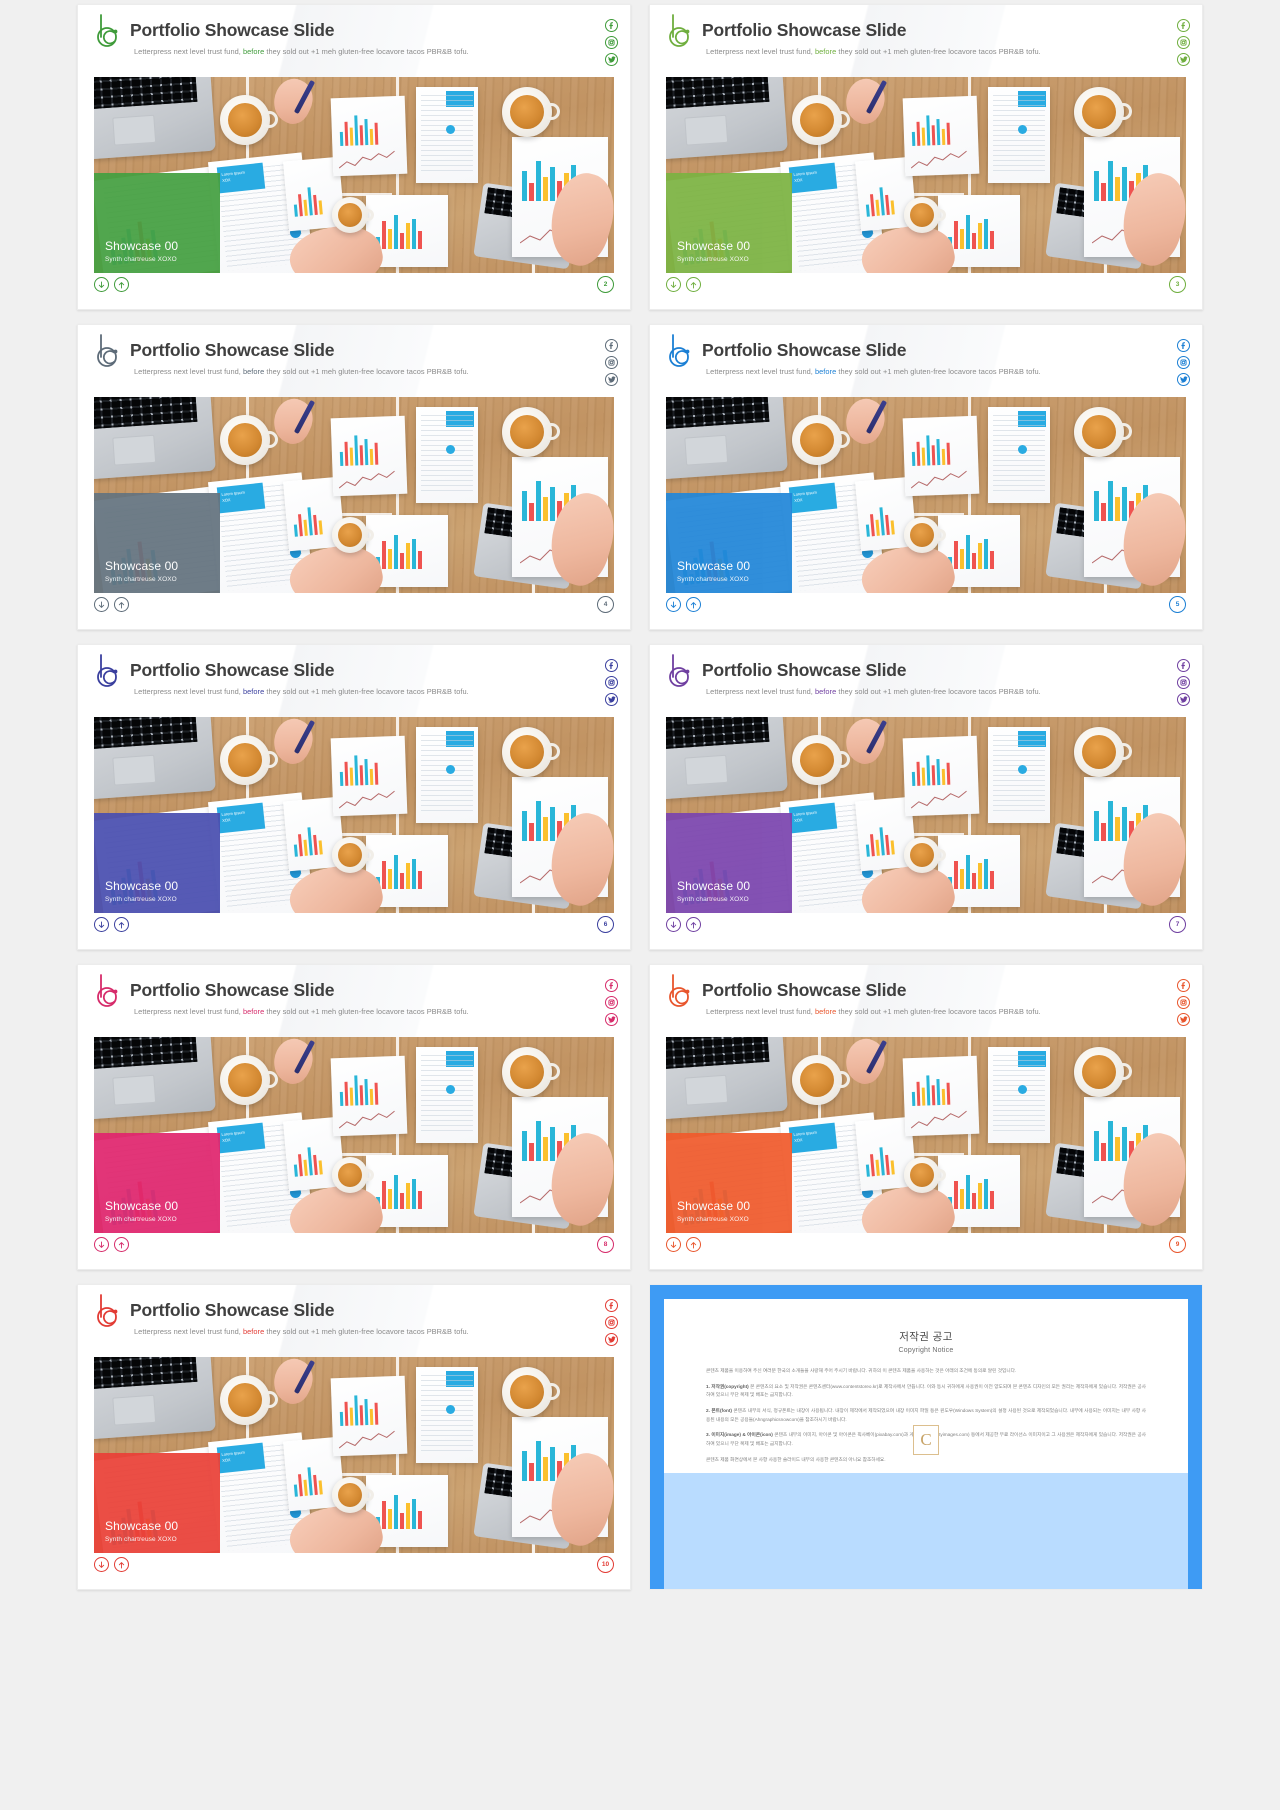 The image size is (1280, 1810). What do you see at coordinates (926, 1337) in the screenshot?
I see `copyright-title-ko: 저작권 공고` at bounding box center [926, 1337].